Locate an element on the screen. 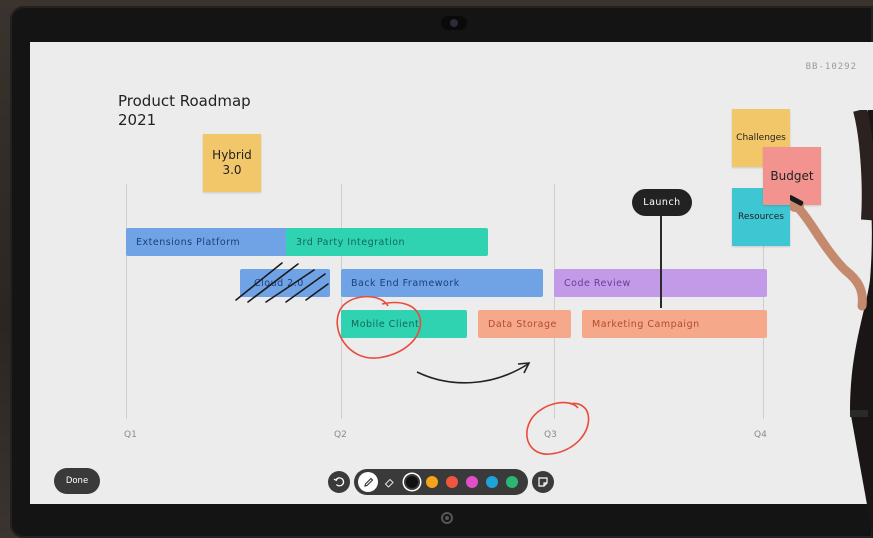 The image size is (873, 538). arrow-stroke is located at coordinates (472, 373).